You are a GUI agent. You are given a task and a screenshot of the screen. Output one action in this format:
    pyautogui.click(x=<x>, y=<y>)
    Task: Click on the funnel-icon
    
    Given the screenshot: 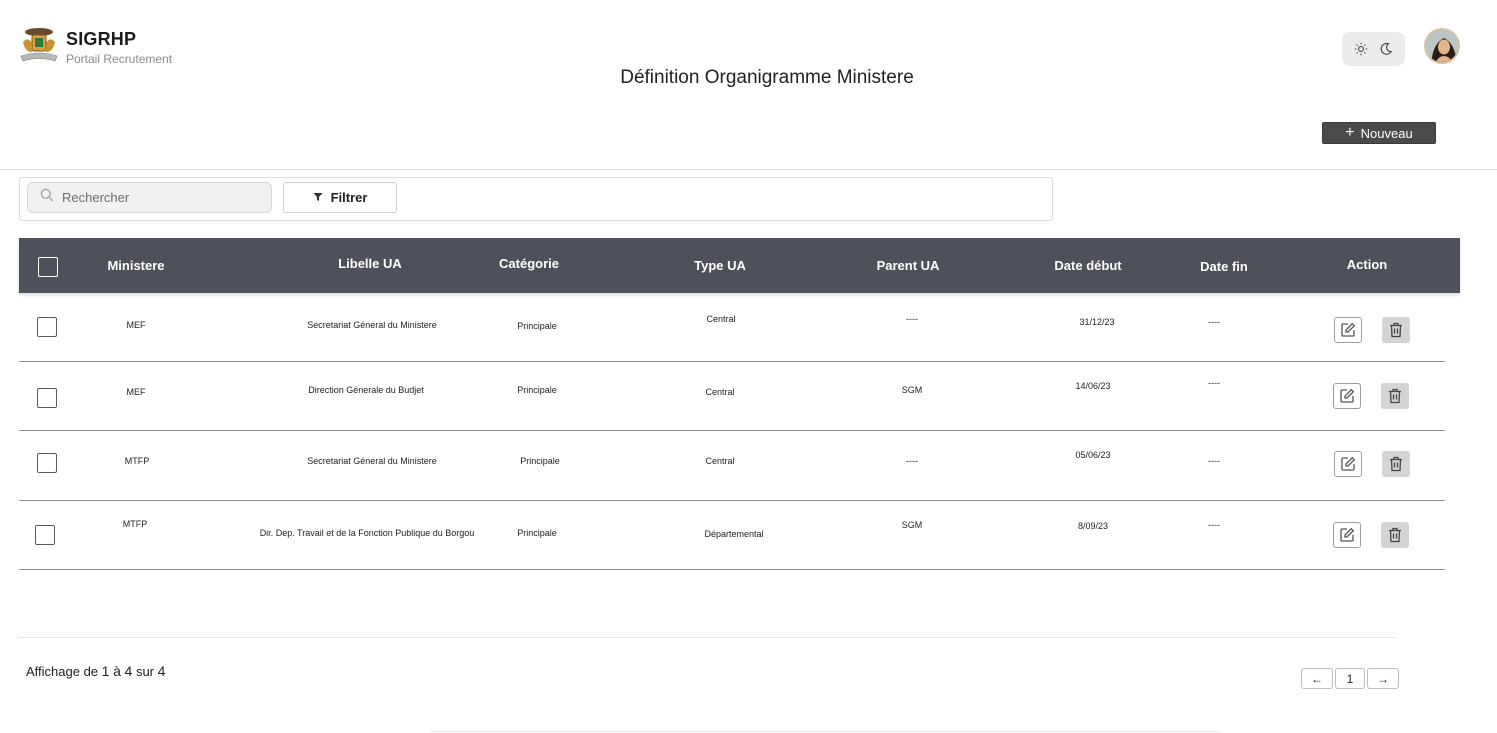 What is the action you would take?
    pyautogui.click(x=318, y=197)
    